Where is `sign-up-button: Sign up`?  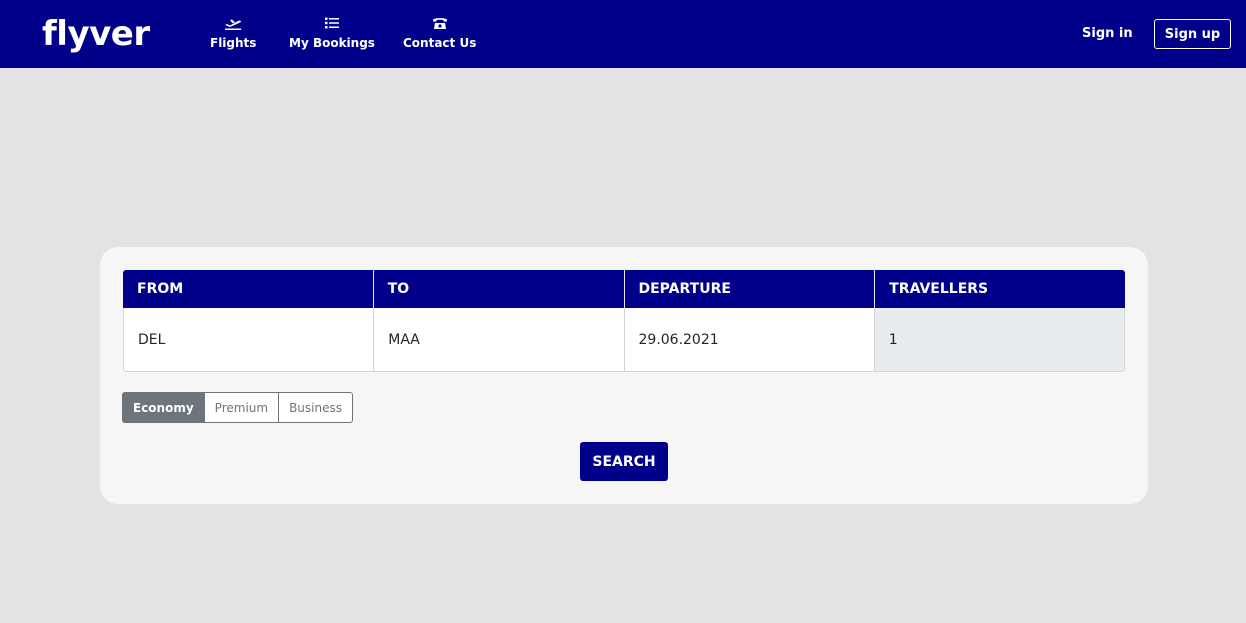
sign-up-button: Sign up is located at coordinates (1192, 34).